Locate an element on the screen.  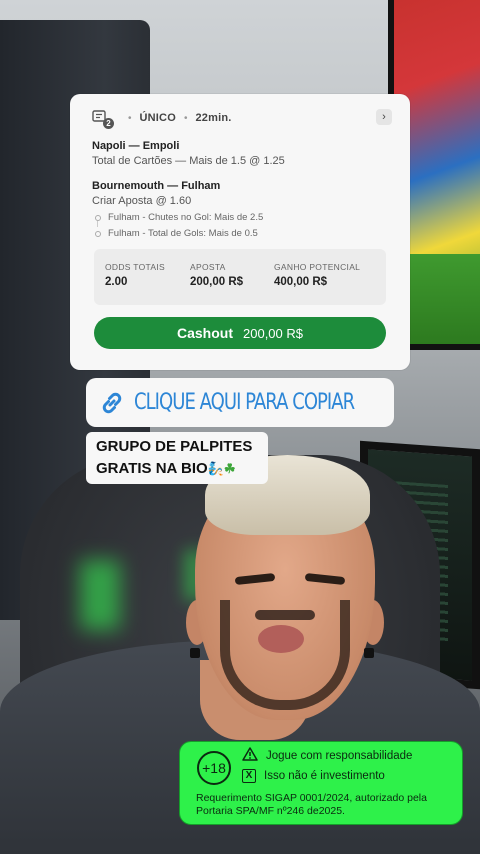
match-teams: Napoli — Empoli is located at coordinates (136, 146).